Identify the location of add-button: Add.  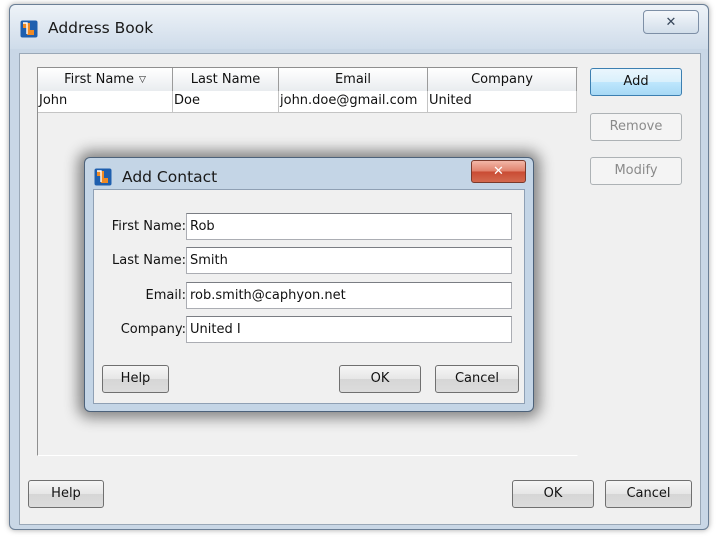
(636, 82).